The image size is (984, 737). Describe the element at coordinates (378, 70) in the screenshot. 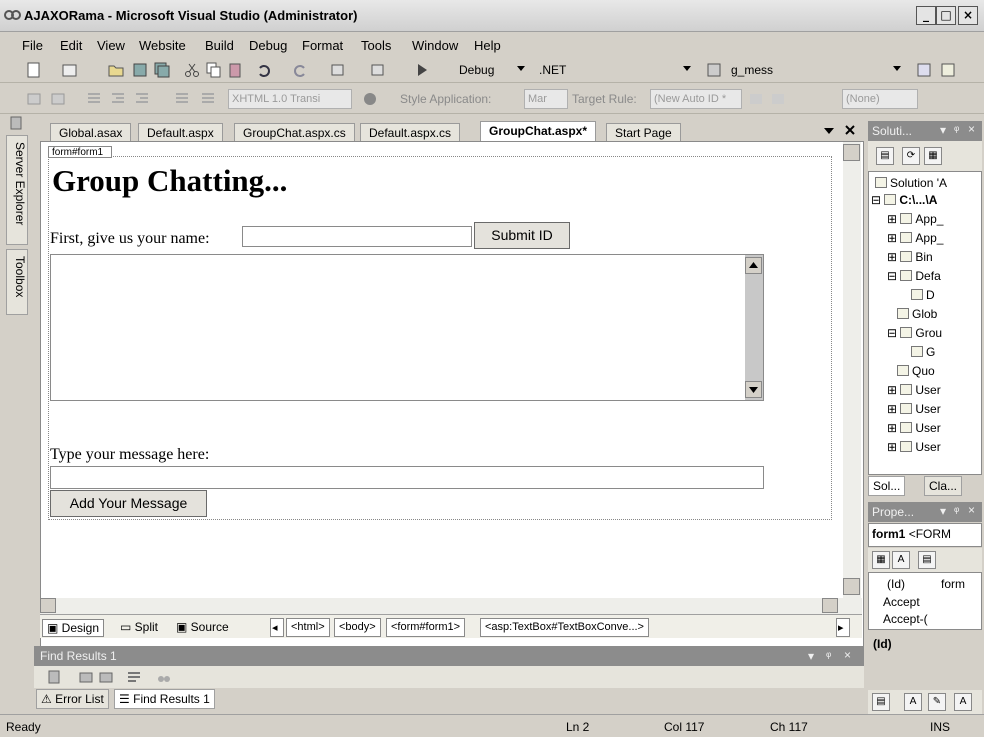

I see `navigate-forward-icon` at that location.